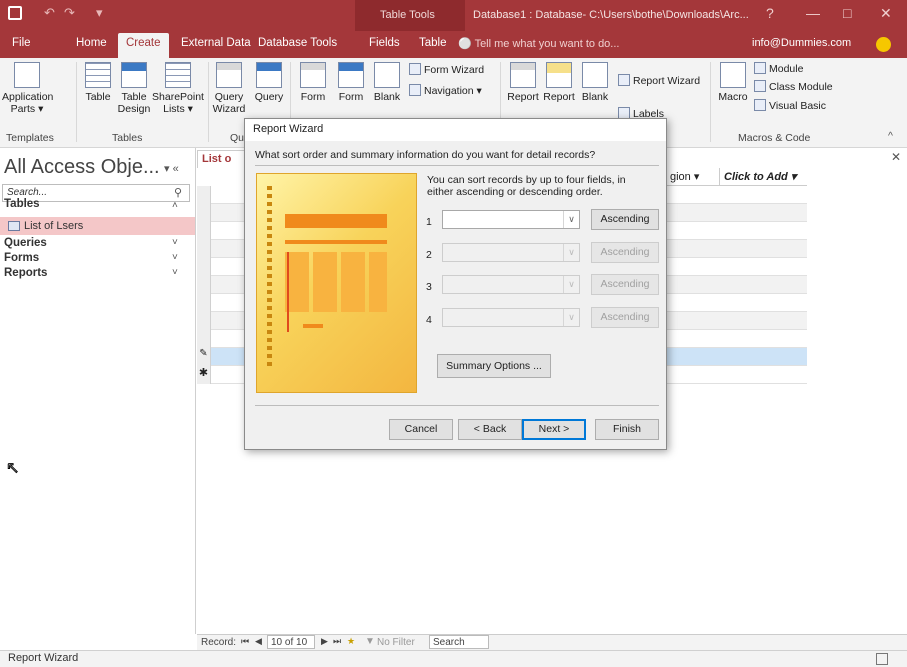 This screenshot has height=667, width=907. Describe the element at coordinates (813, 13) in the screenshot. I see `minimize-button: —` at that location.